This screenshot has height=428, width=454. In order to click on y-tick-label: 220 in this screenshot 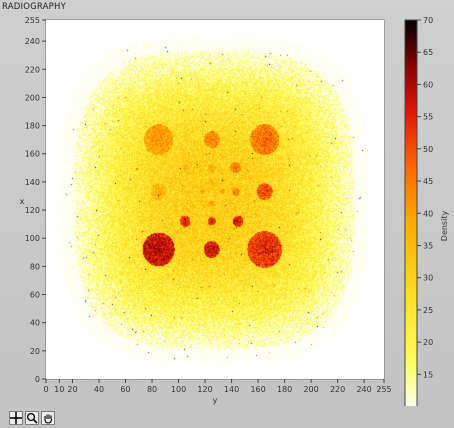, I will do `click(32, 69)`.